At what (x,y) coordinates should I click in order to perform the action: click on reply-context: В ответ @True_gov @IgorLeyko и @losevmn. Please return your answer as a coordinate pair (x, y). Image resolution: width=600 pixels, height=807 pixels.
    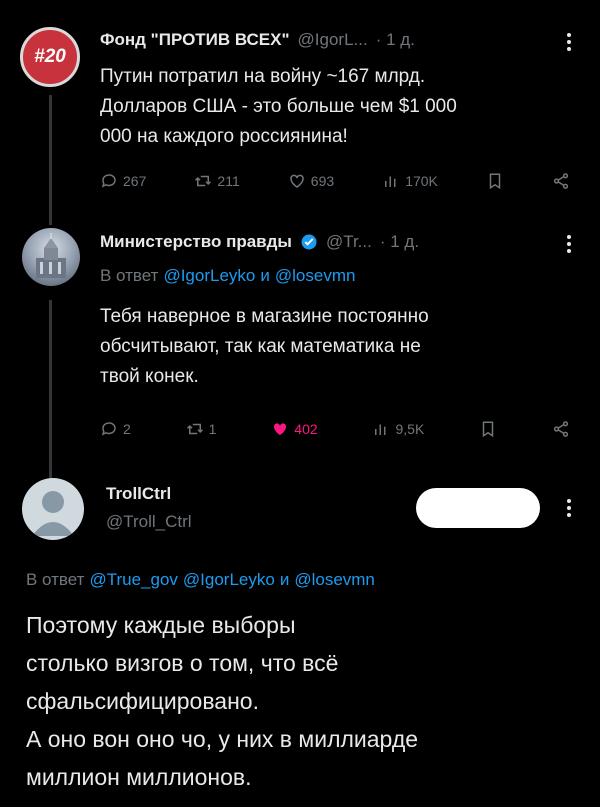
    Looking at the image, I should click on (200, 580).